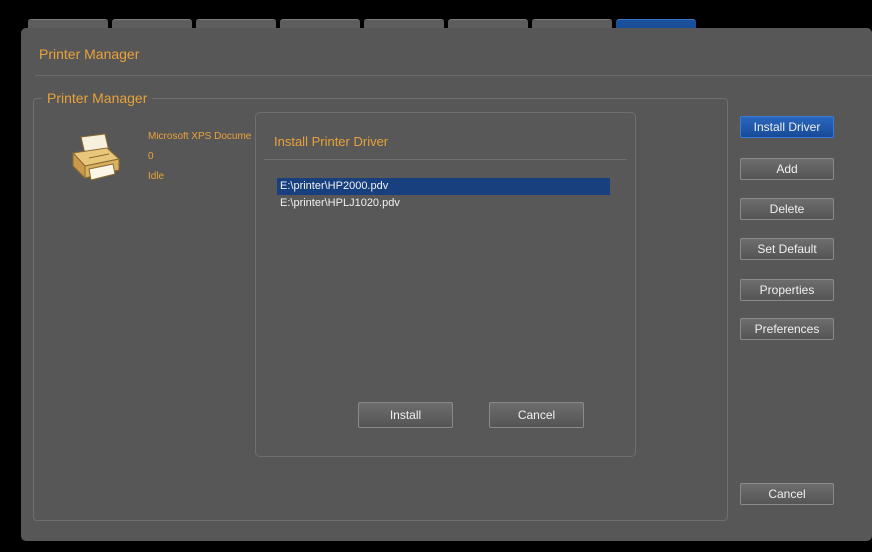  What do you see at coordinates (536, 415) in the screenshot?
I see `dialog-cancel-button: Cancel` at bounding box center [536, 415].